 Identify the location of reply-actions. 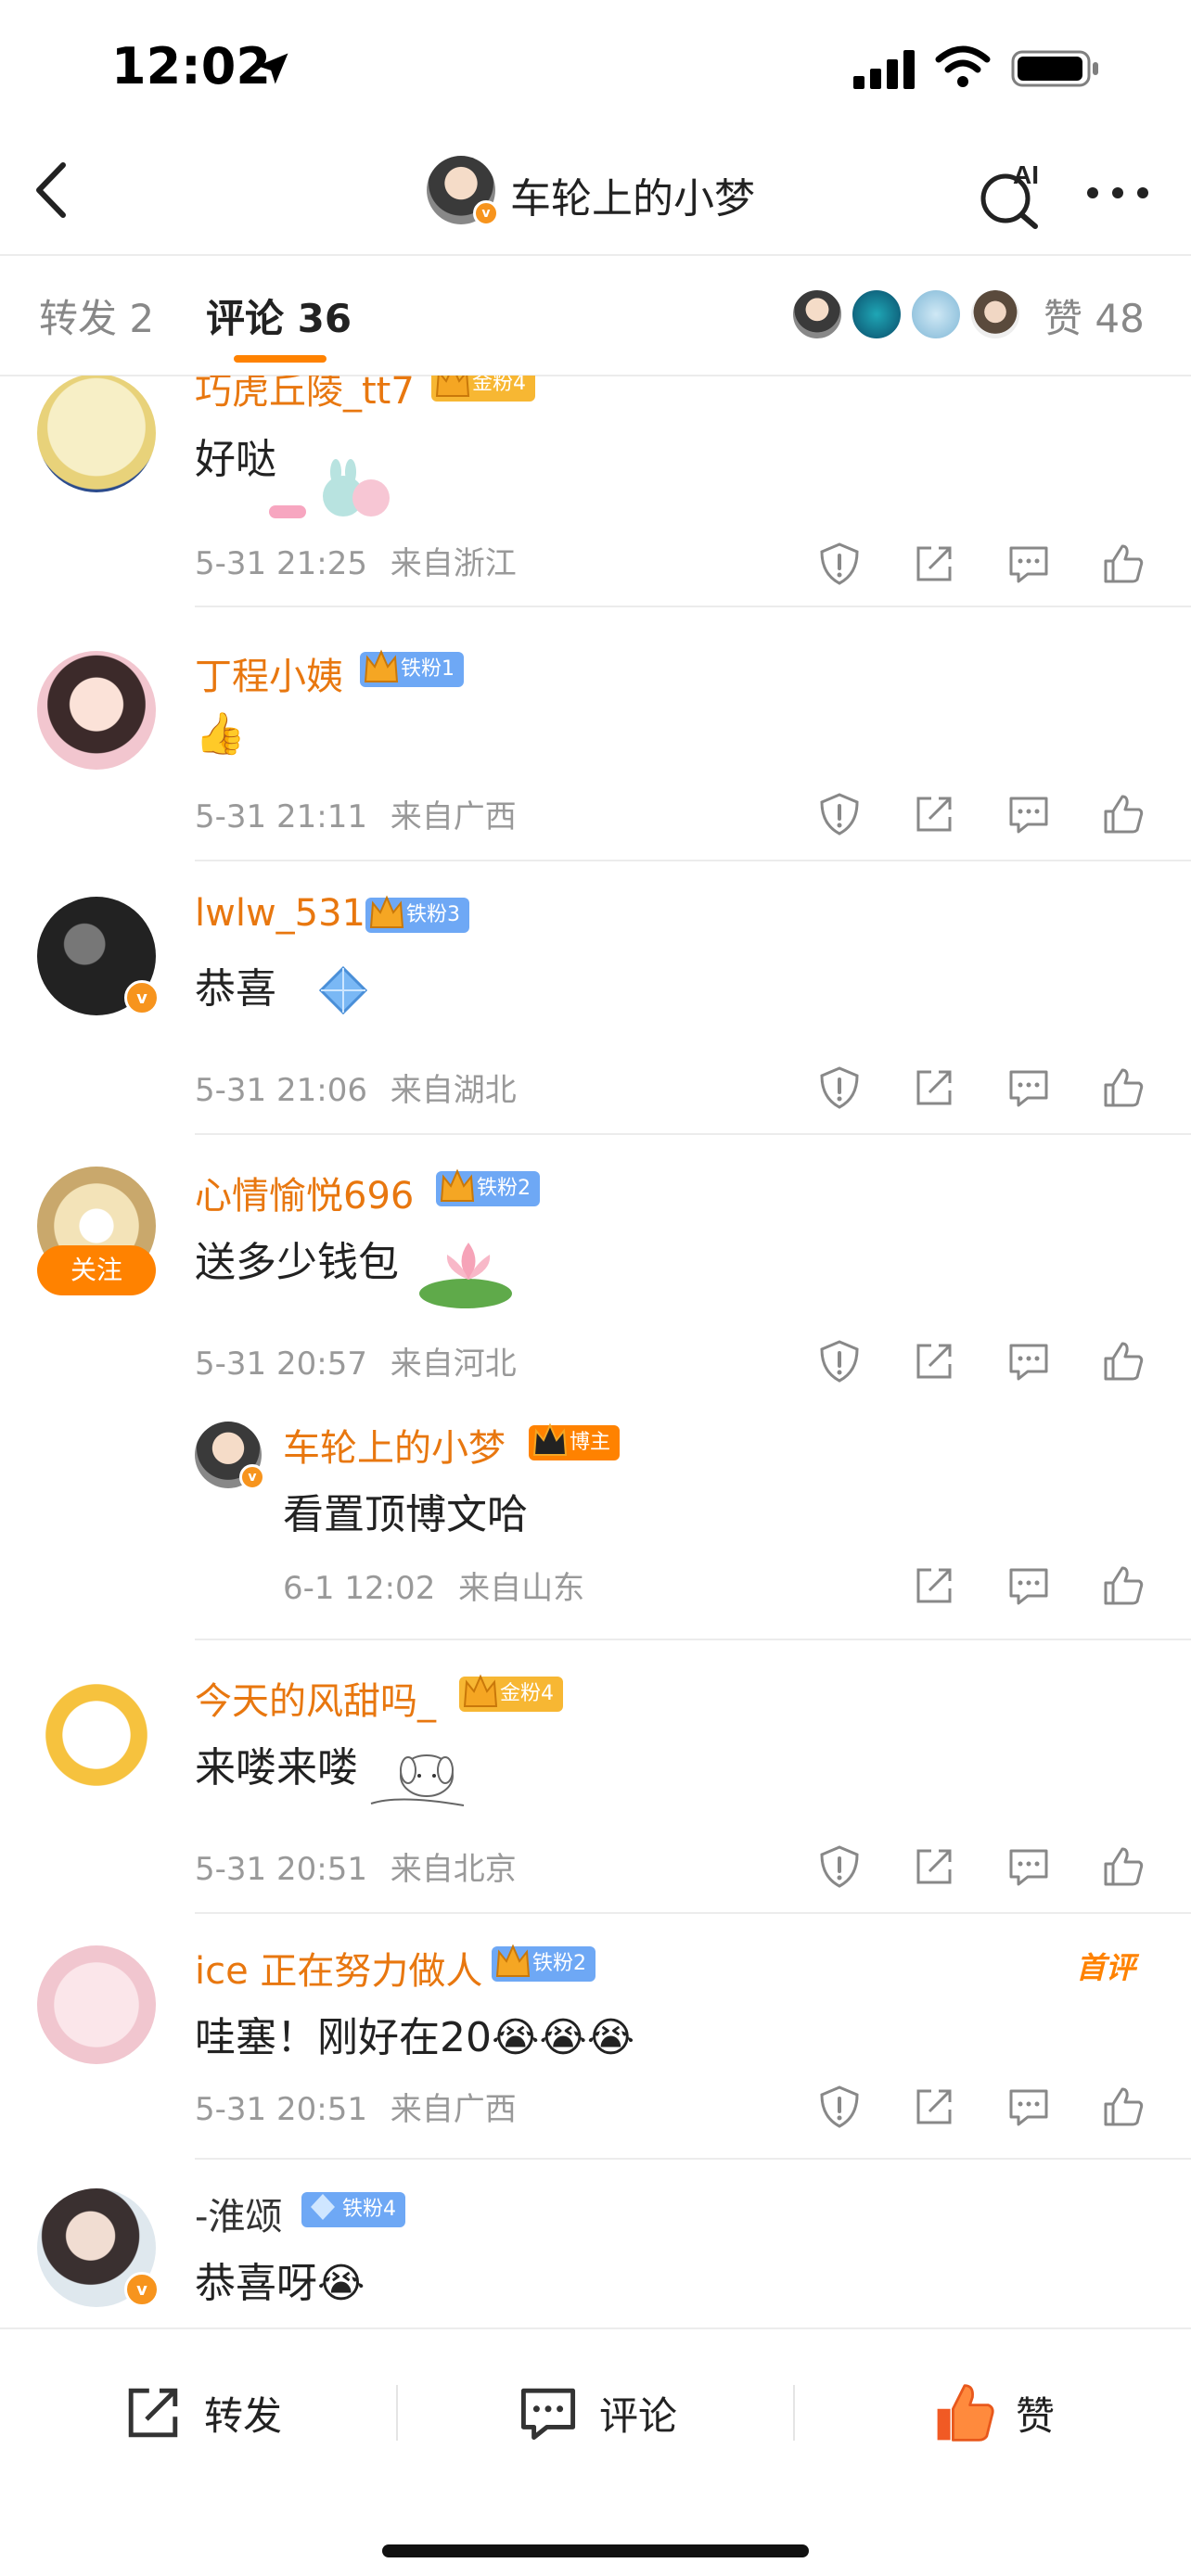
(983, 1588).